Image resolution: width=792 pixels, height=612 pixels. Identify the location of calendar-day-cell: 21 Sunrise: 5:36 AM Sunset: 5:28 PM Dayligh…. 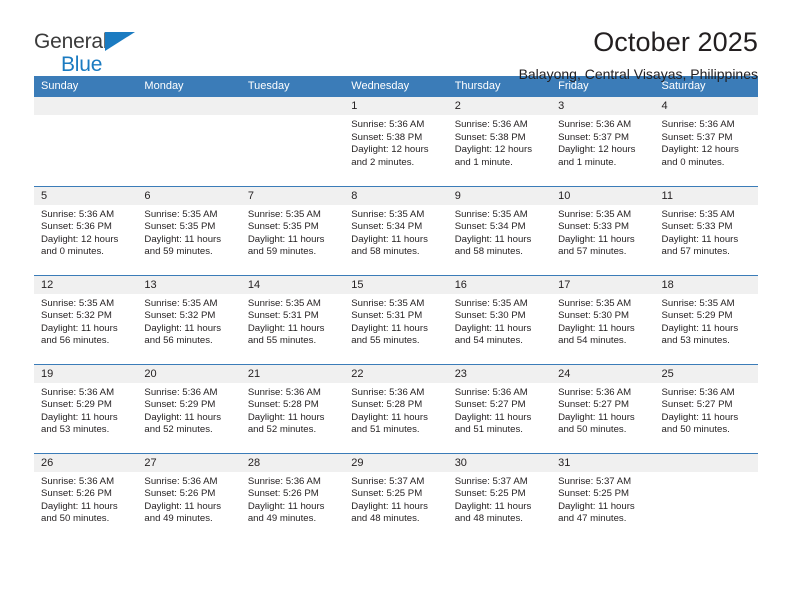
(292, 408).